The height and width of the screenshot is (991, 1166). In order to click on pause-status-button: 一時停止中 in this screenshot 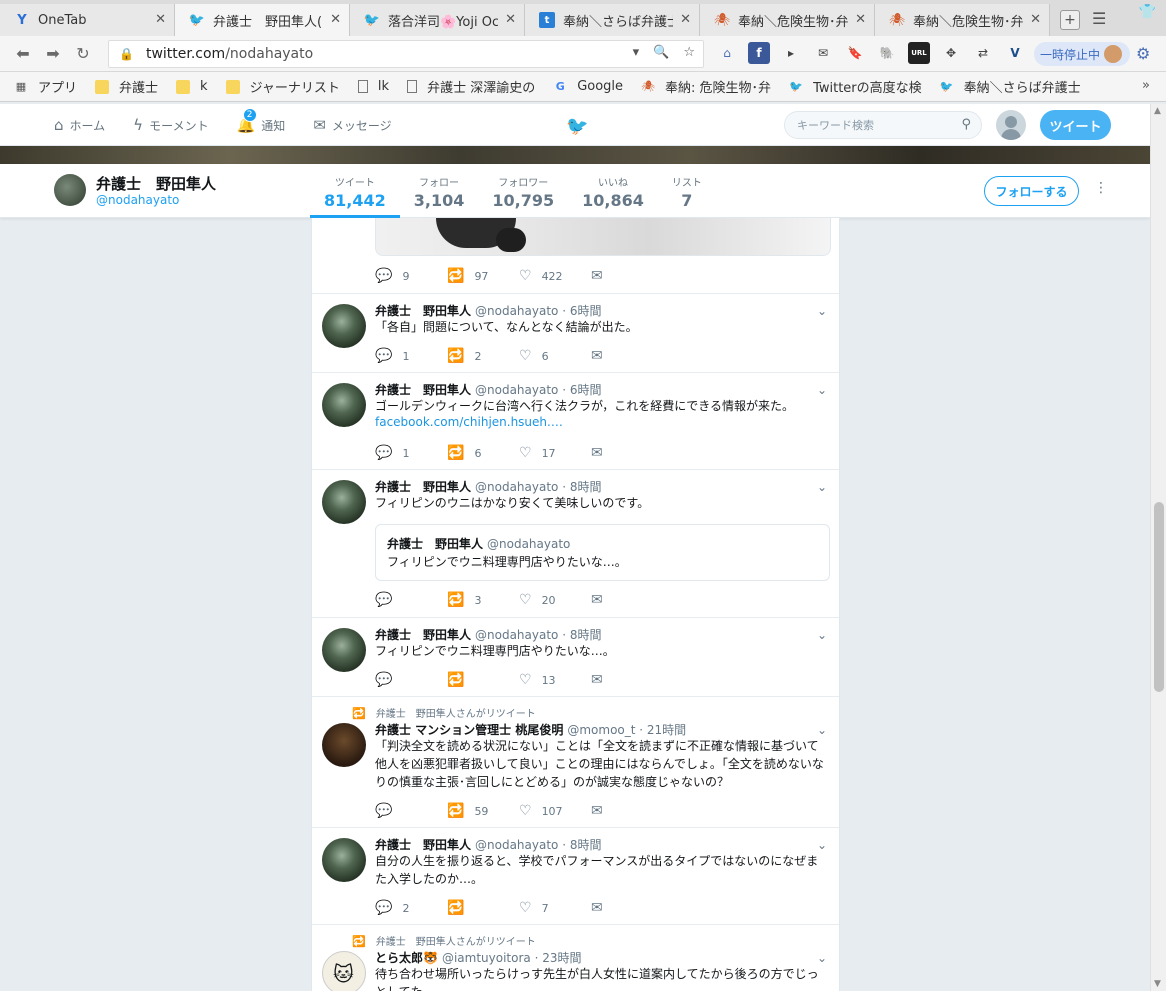, I will do `click(1082, 54)`.